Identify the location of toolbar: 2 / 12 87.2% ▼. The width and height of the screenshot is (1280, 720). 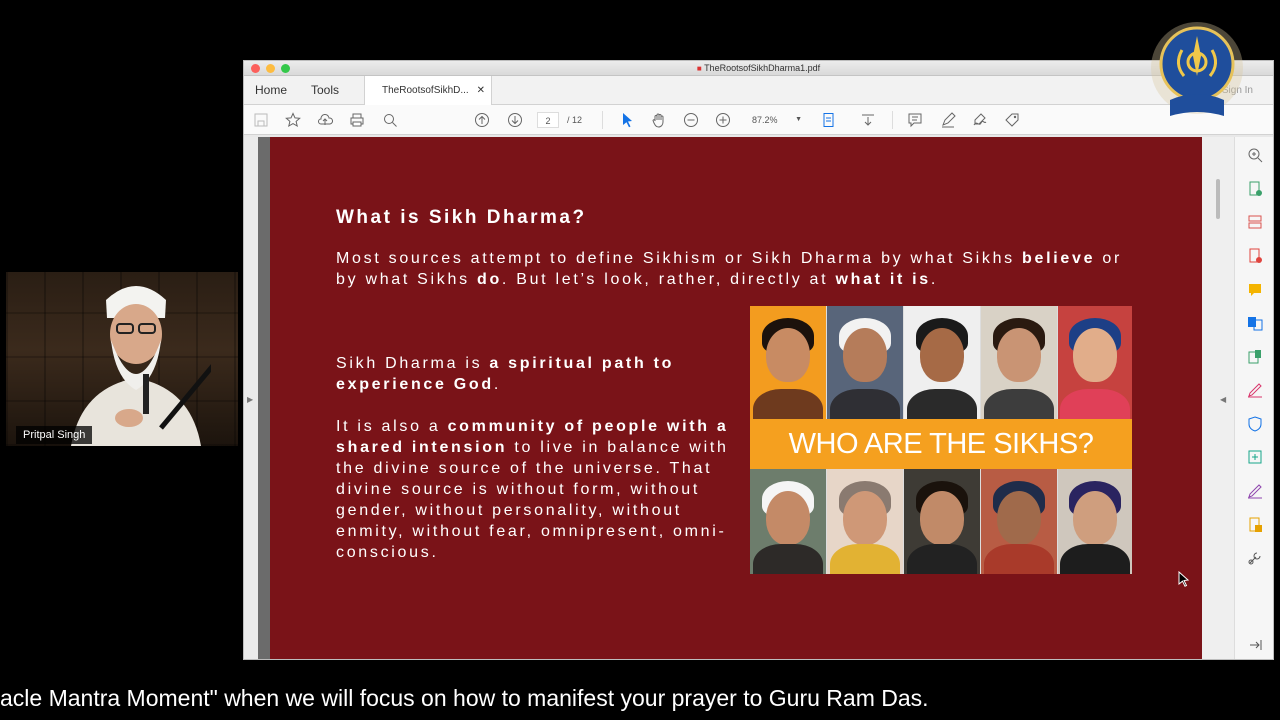
(758, 120).